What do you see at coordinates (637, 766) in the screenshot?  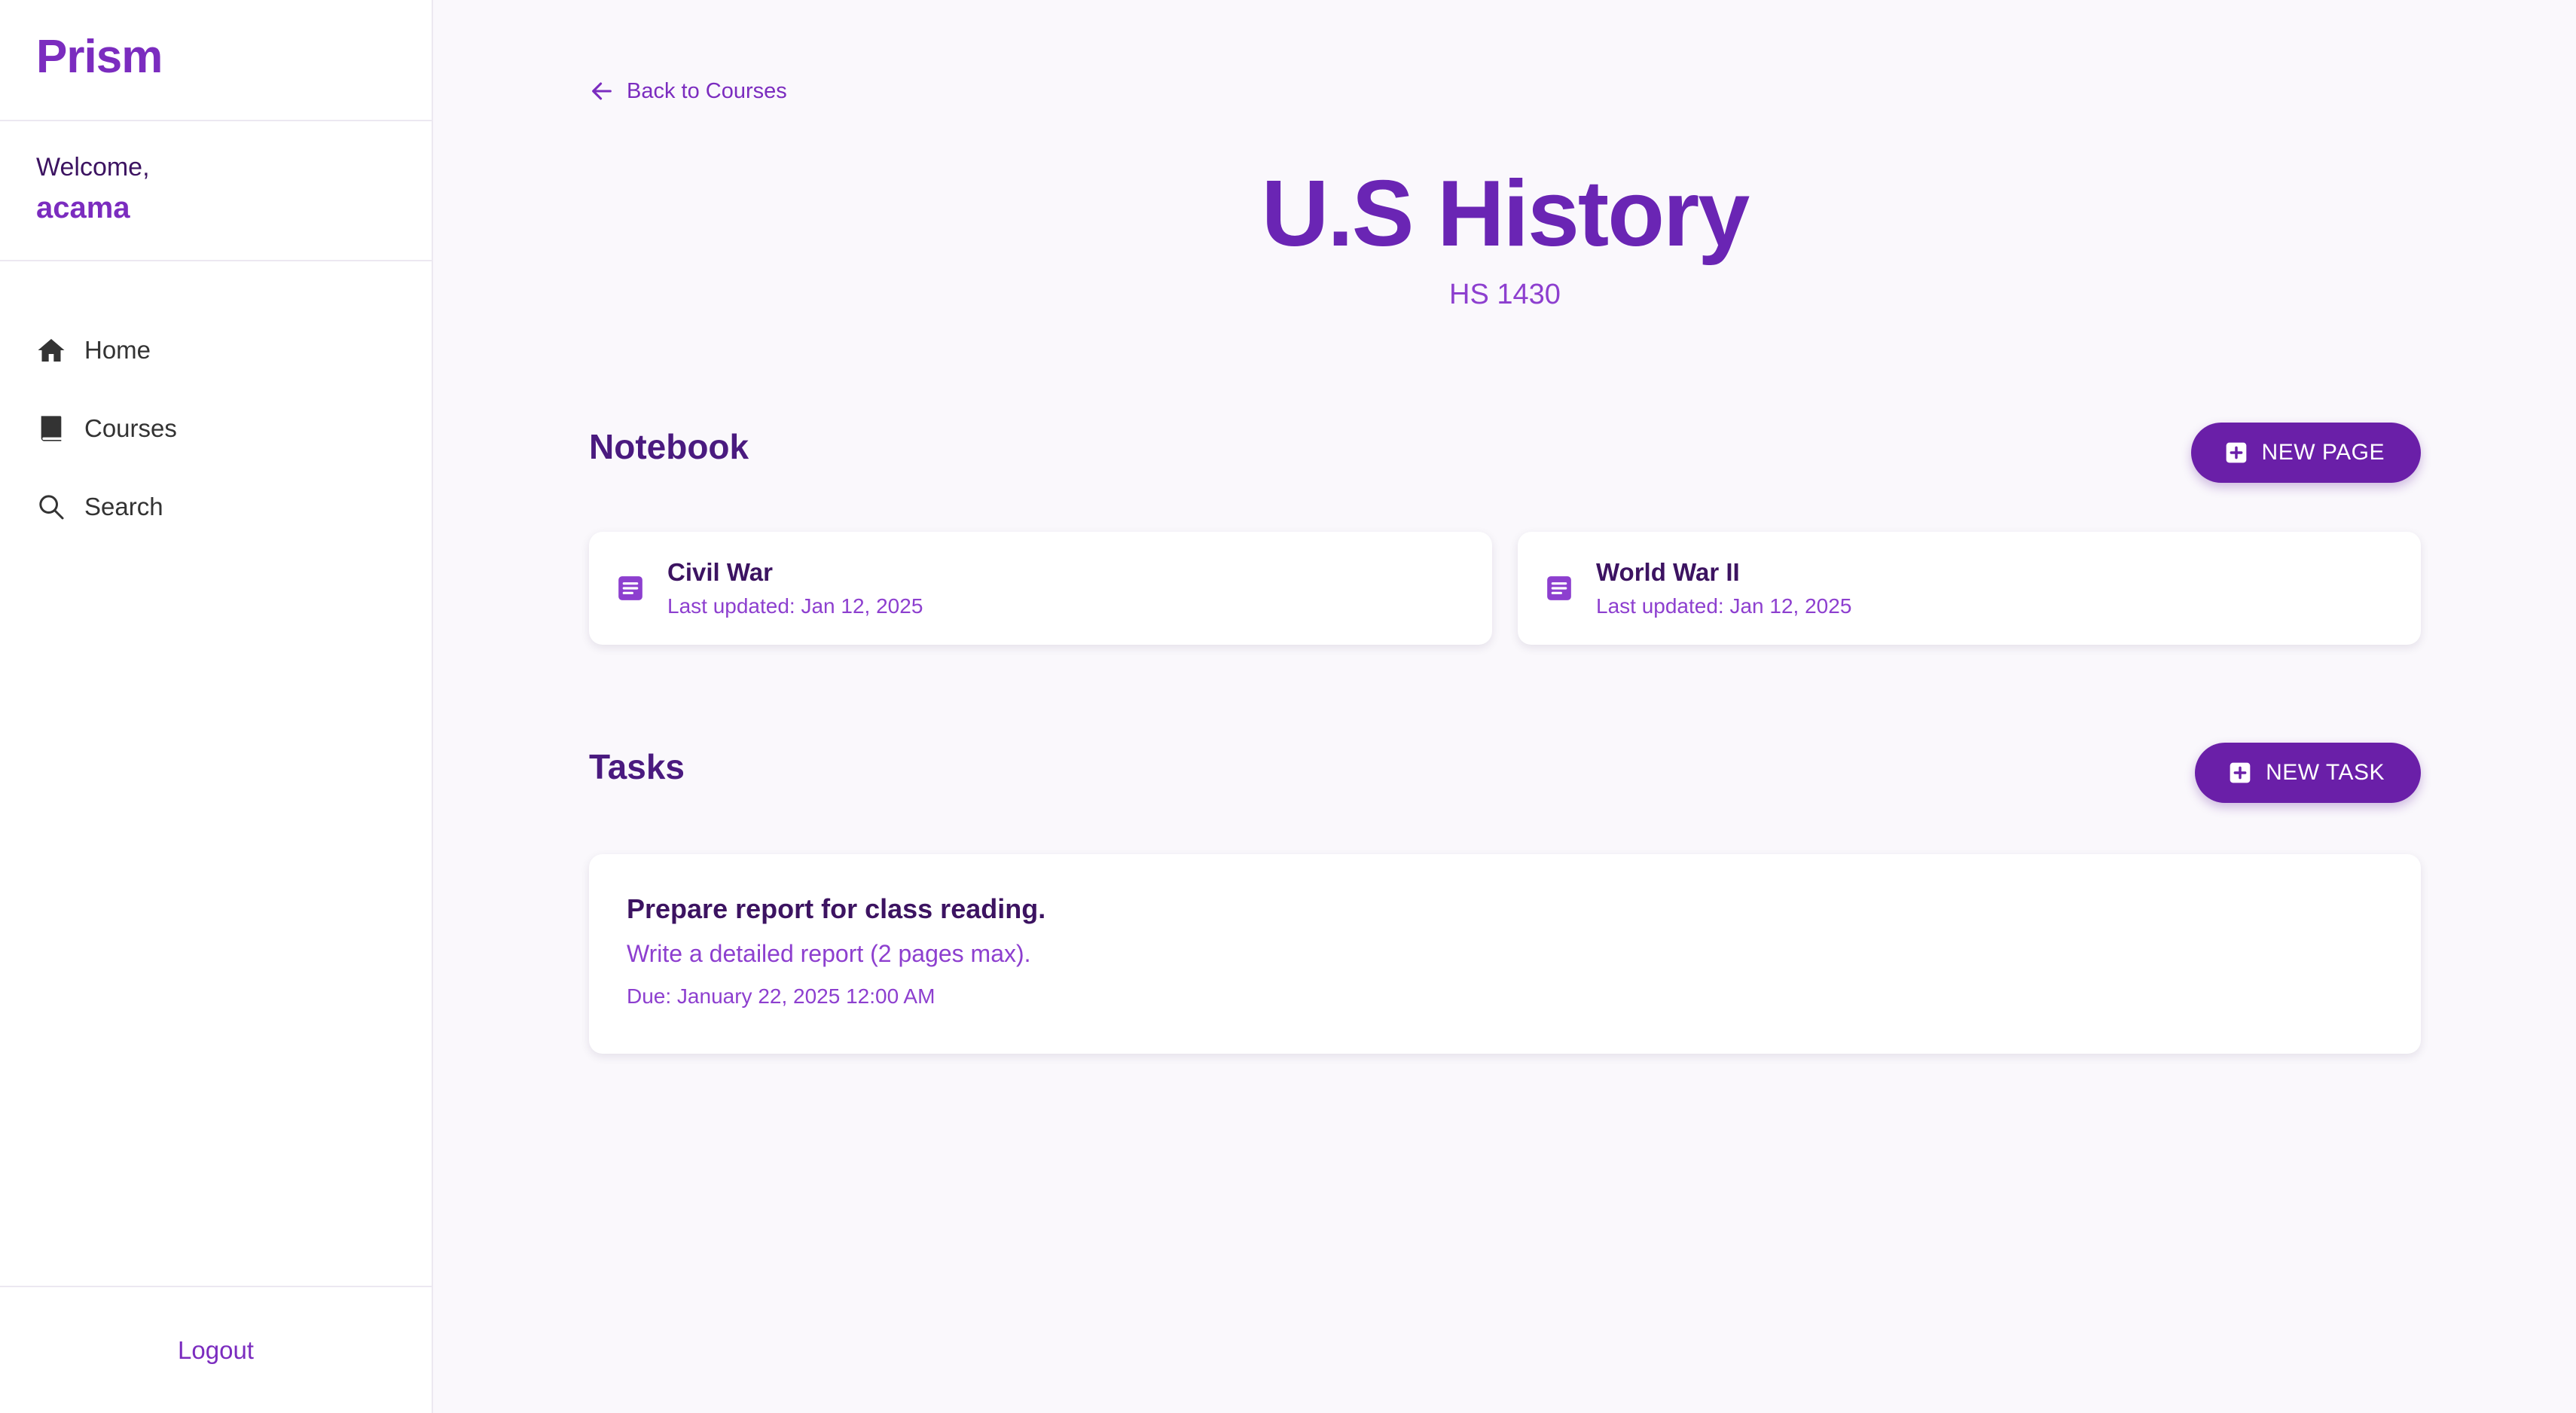 I see `tasks-heading: Tasks` at bounding box center [637, 766].